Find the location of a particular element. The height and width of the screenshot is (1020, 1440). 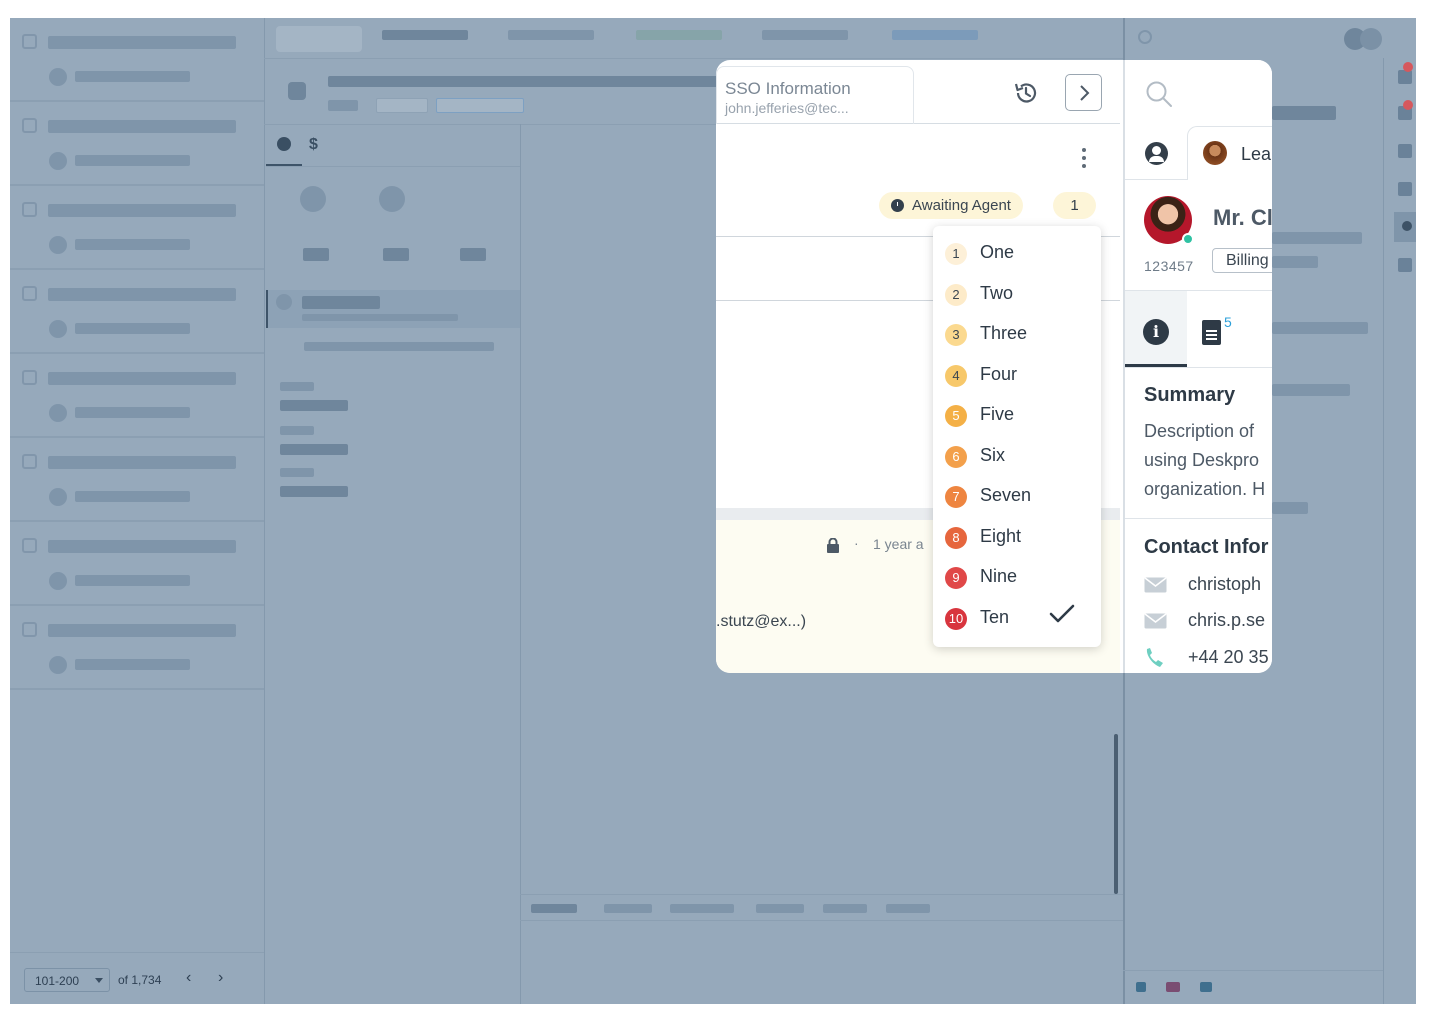

dropdown-option: 3 Three is located at coordinates (1020, 334).